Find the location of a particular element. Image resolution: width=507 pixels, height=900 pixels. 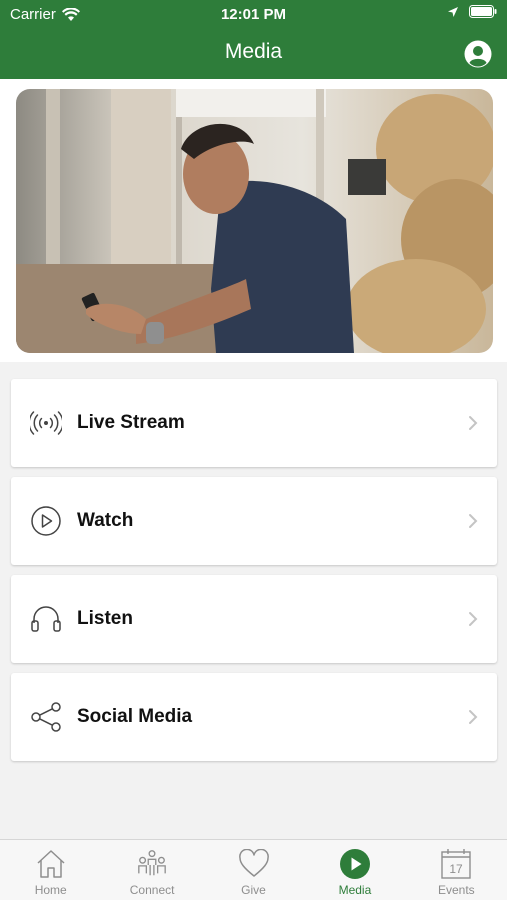

menu-item-watch: Watch is located at coordinates (254, 521).